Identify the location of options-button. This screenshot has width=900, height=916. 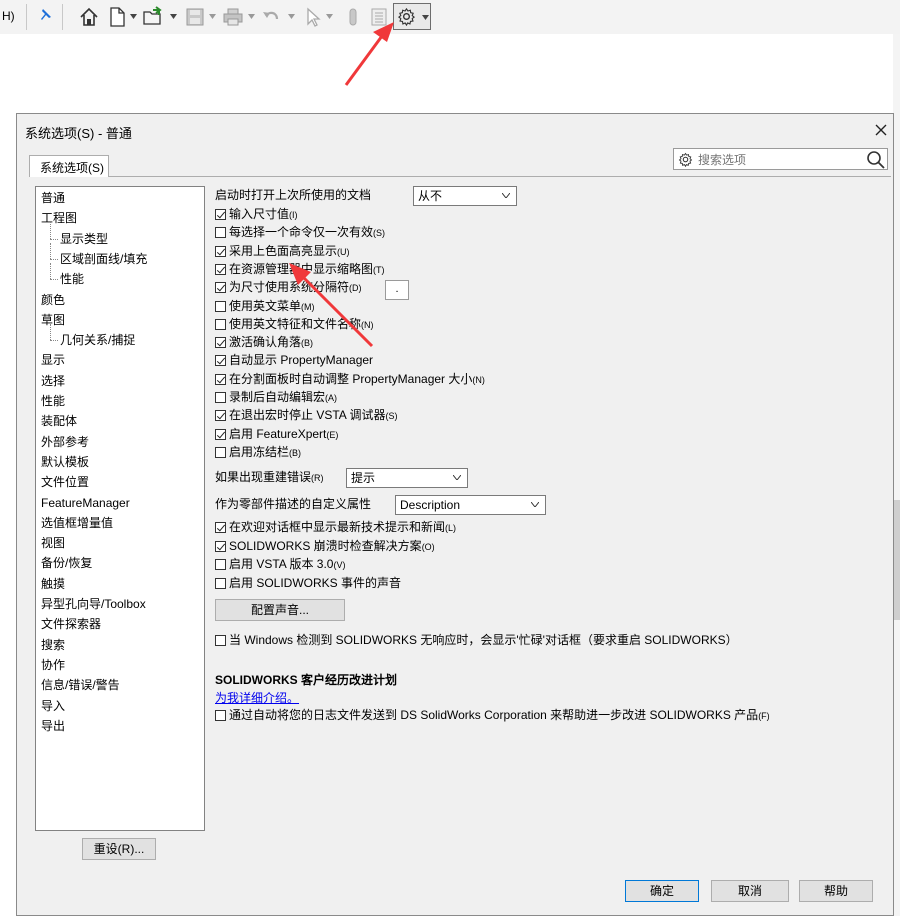
(412, 16).